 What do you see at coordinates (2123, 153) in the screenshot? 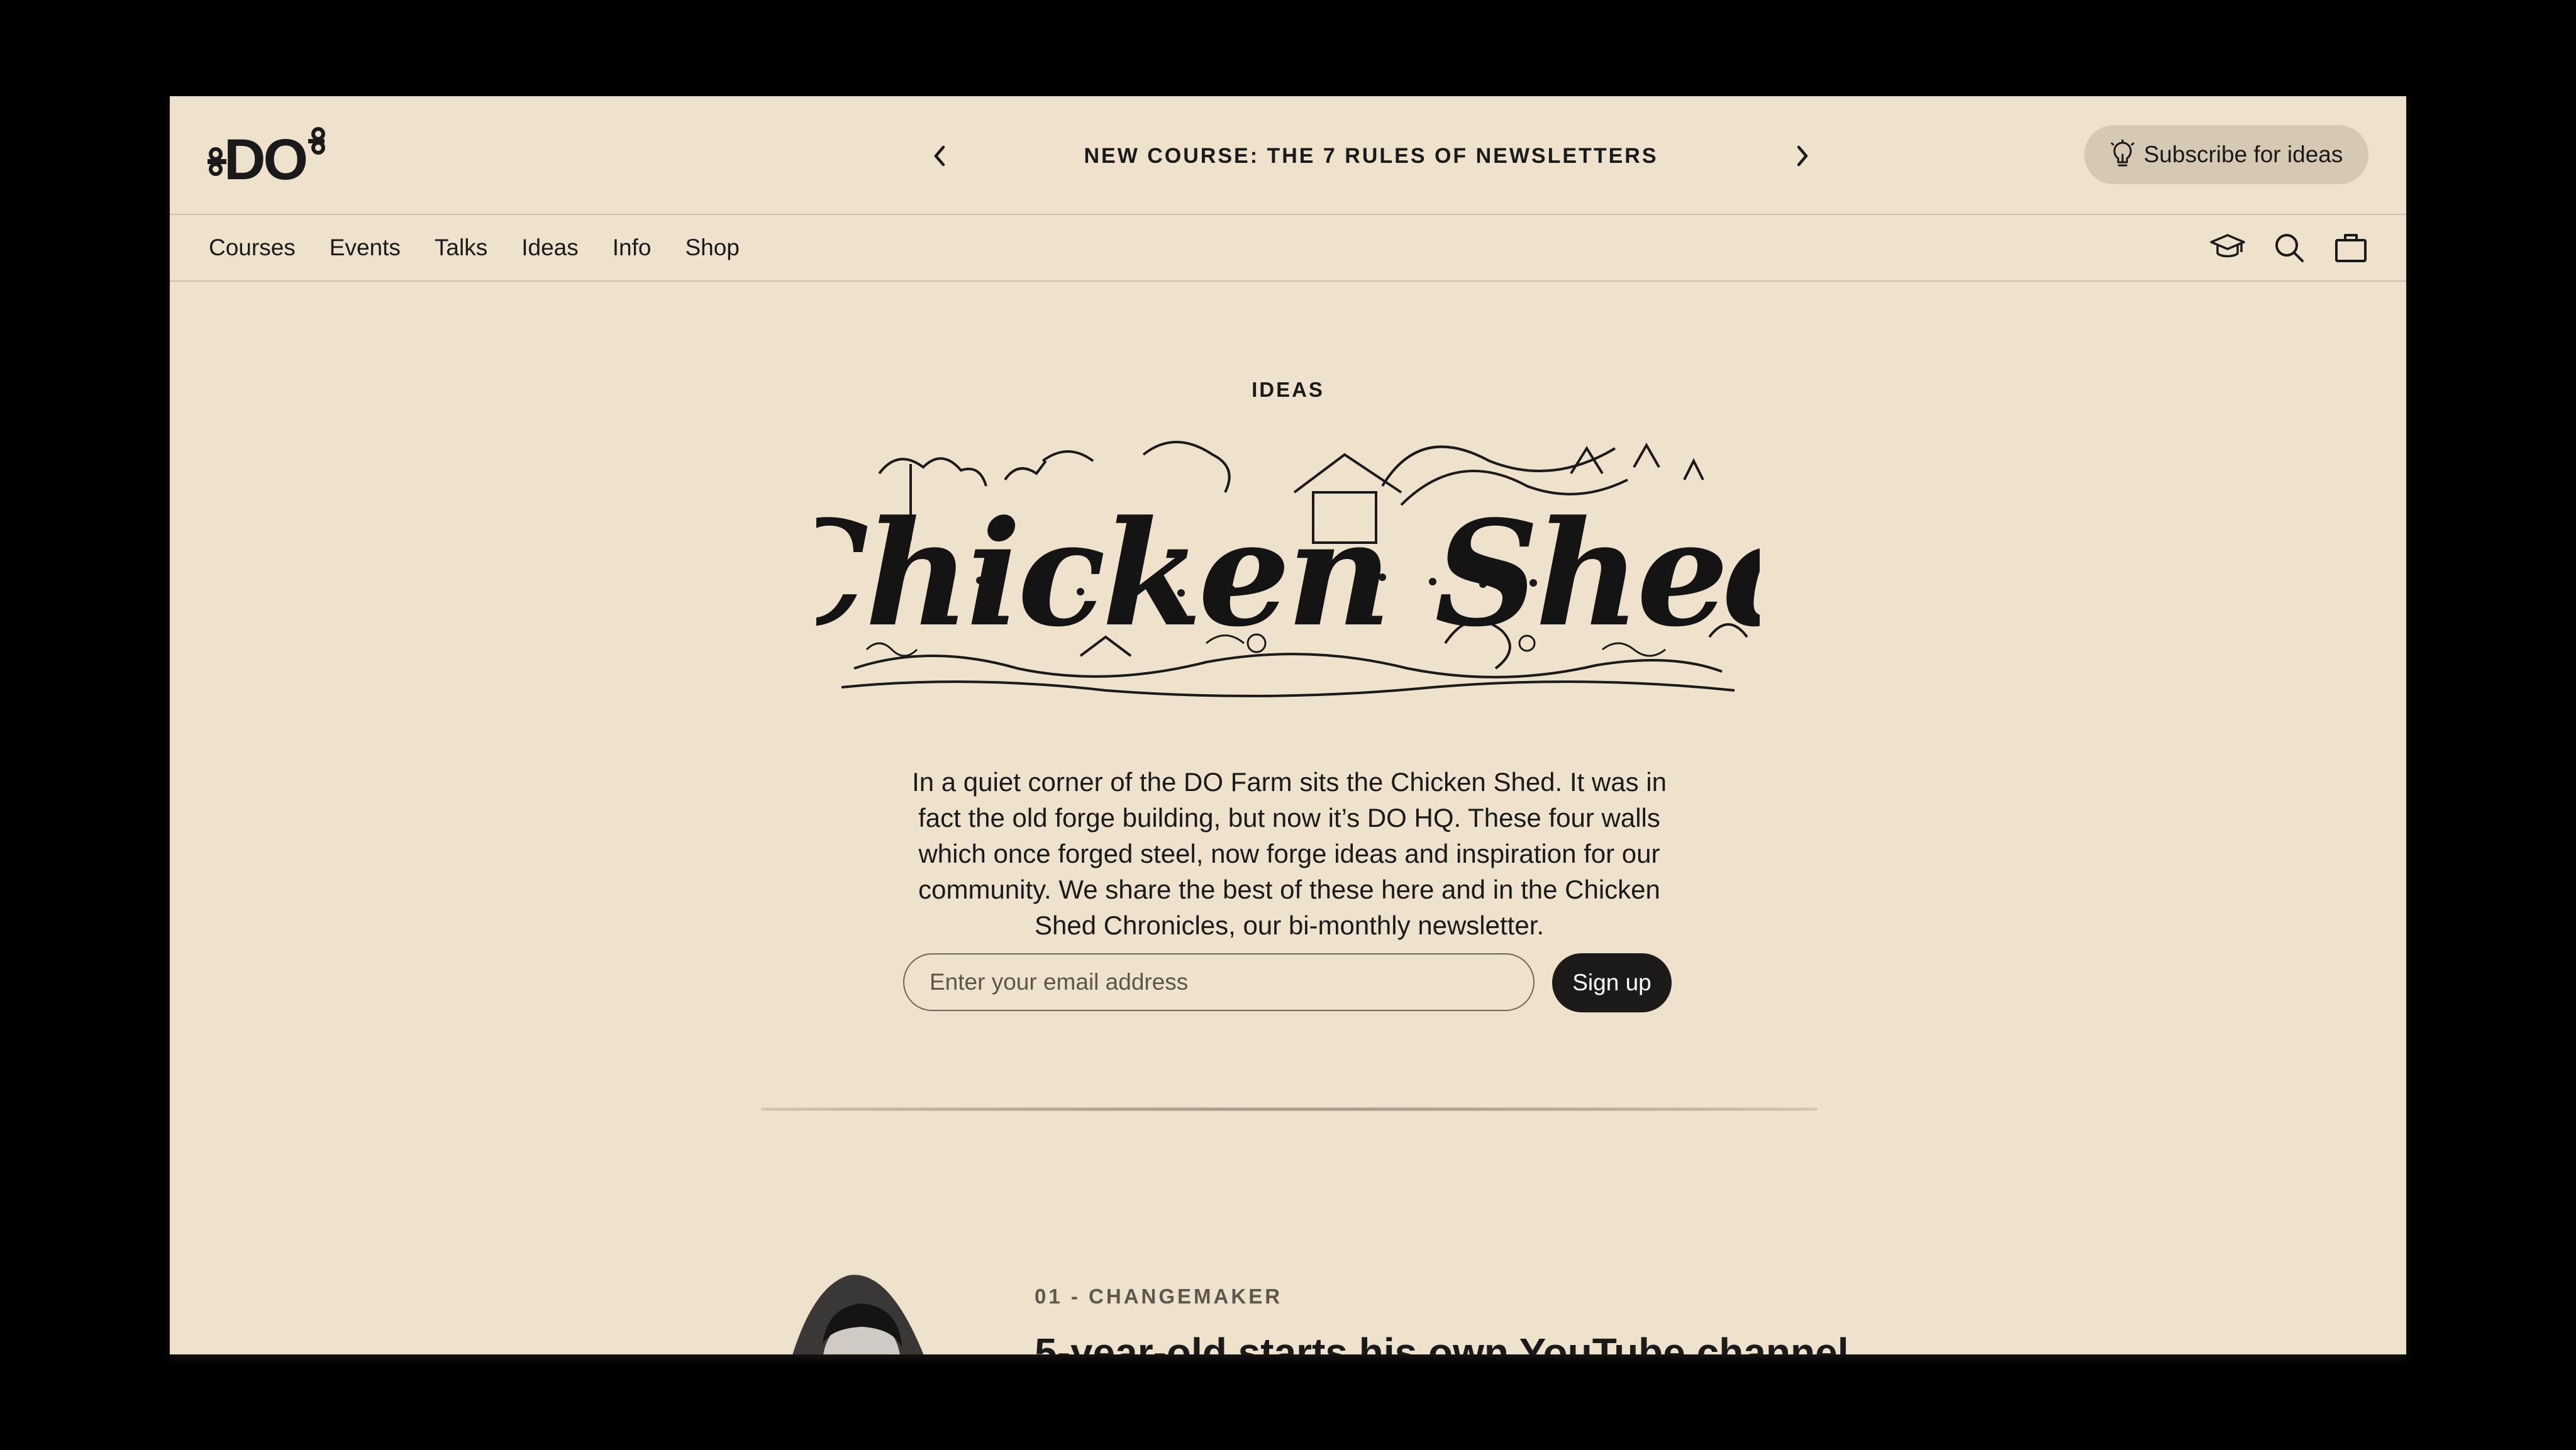
I see `lightbulb-icon` at bounding box center [2123, 153].